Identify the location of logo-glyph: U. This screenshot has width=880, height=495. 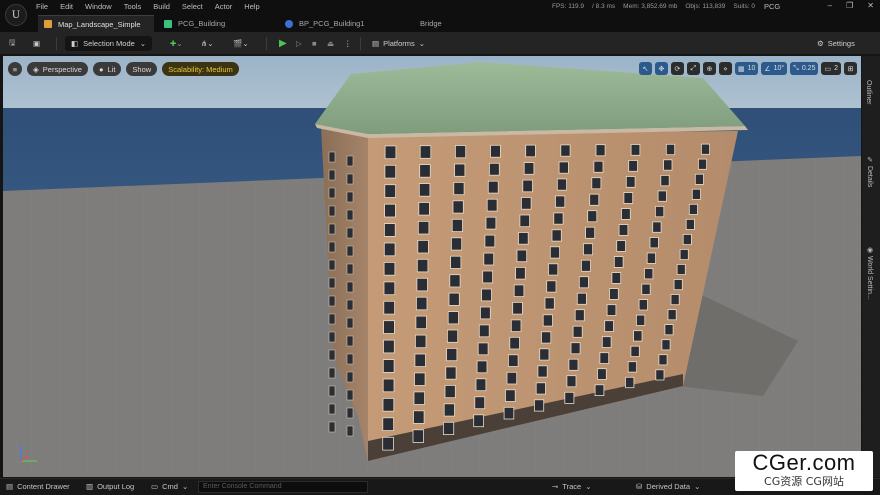
(16, 15).